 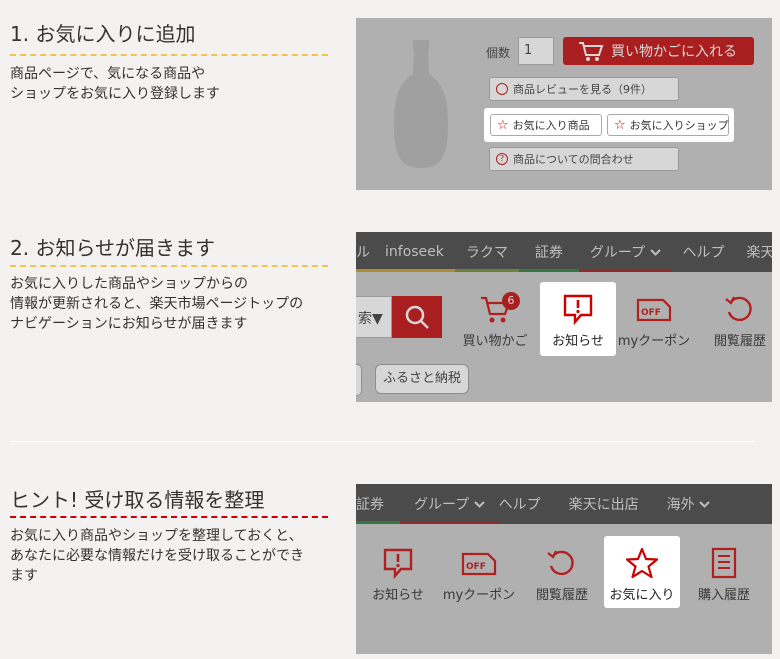 I want to click on section1-desc-line: ショップをお気に入り登録します, so click(x=115, y=94).